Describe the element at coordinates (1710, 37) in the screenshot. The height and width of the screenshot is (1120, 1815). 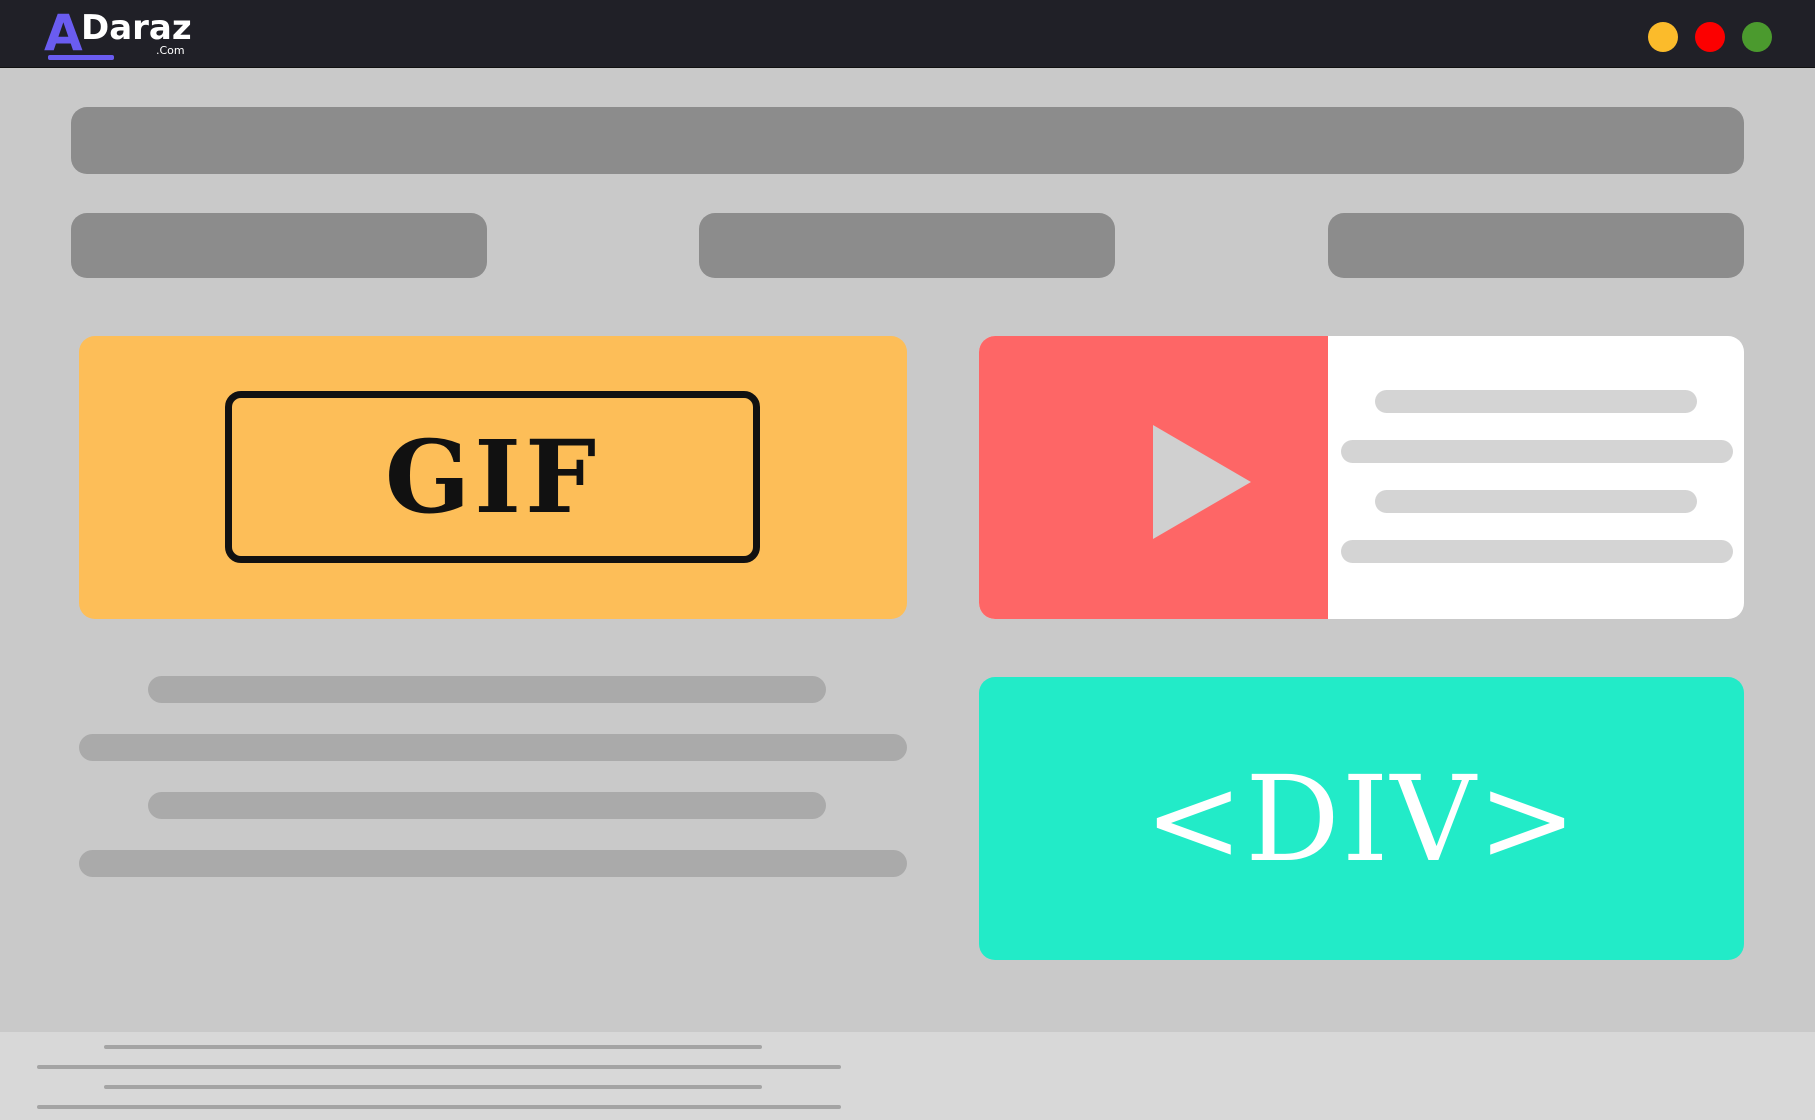
I see `close-dot` at that location.